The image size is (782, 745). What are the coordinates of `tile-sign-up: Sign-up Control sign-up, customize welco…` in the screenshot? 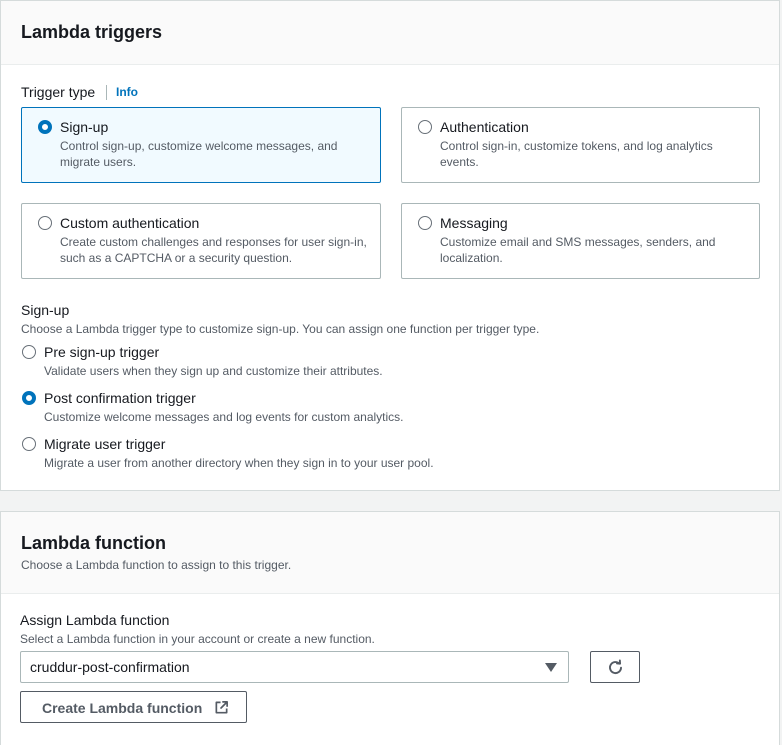 It's located at (201, 145).